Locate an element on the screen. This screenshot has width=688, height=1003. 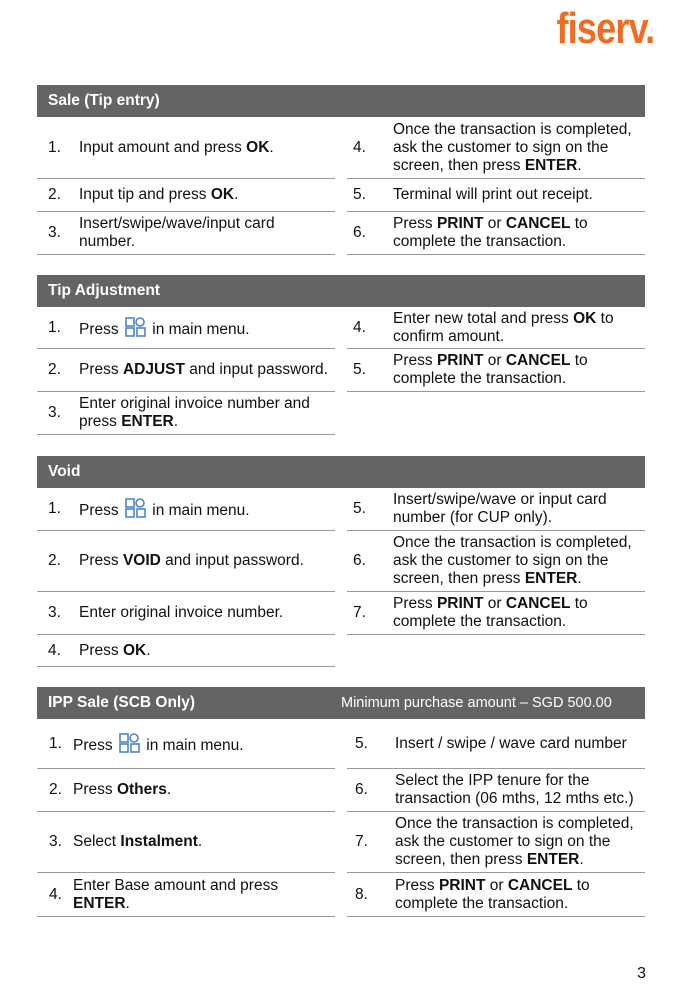
step-text: Press Others. is located at coordinates (204, 790).